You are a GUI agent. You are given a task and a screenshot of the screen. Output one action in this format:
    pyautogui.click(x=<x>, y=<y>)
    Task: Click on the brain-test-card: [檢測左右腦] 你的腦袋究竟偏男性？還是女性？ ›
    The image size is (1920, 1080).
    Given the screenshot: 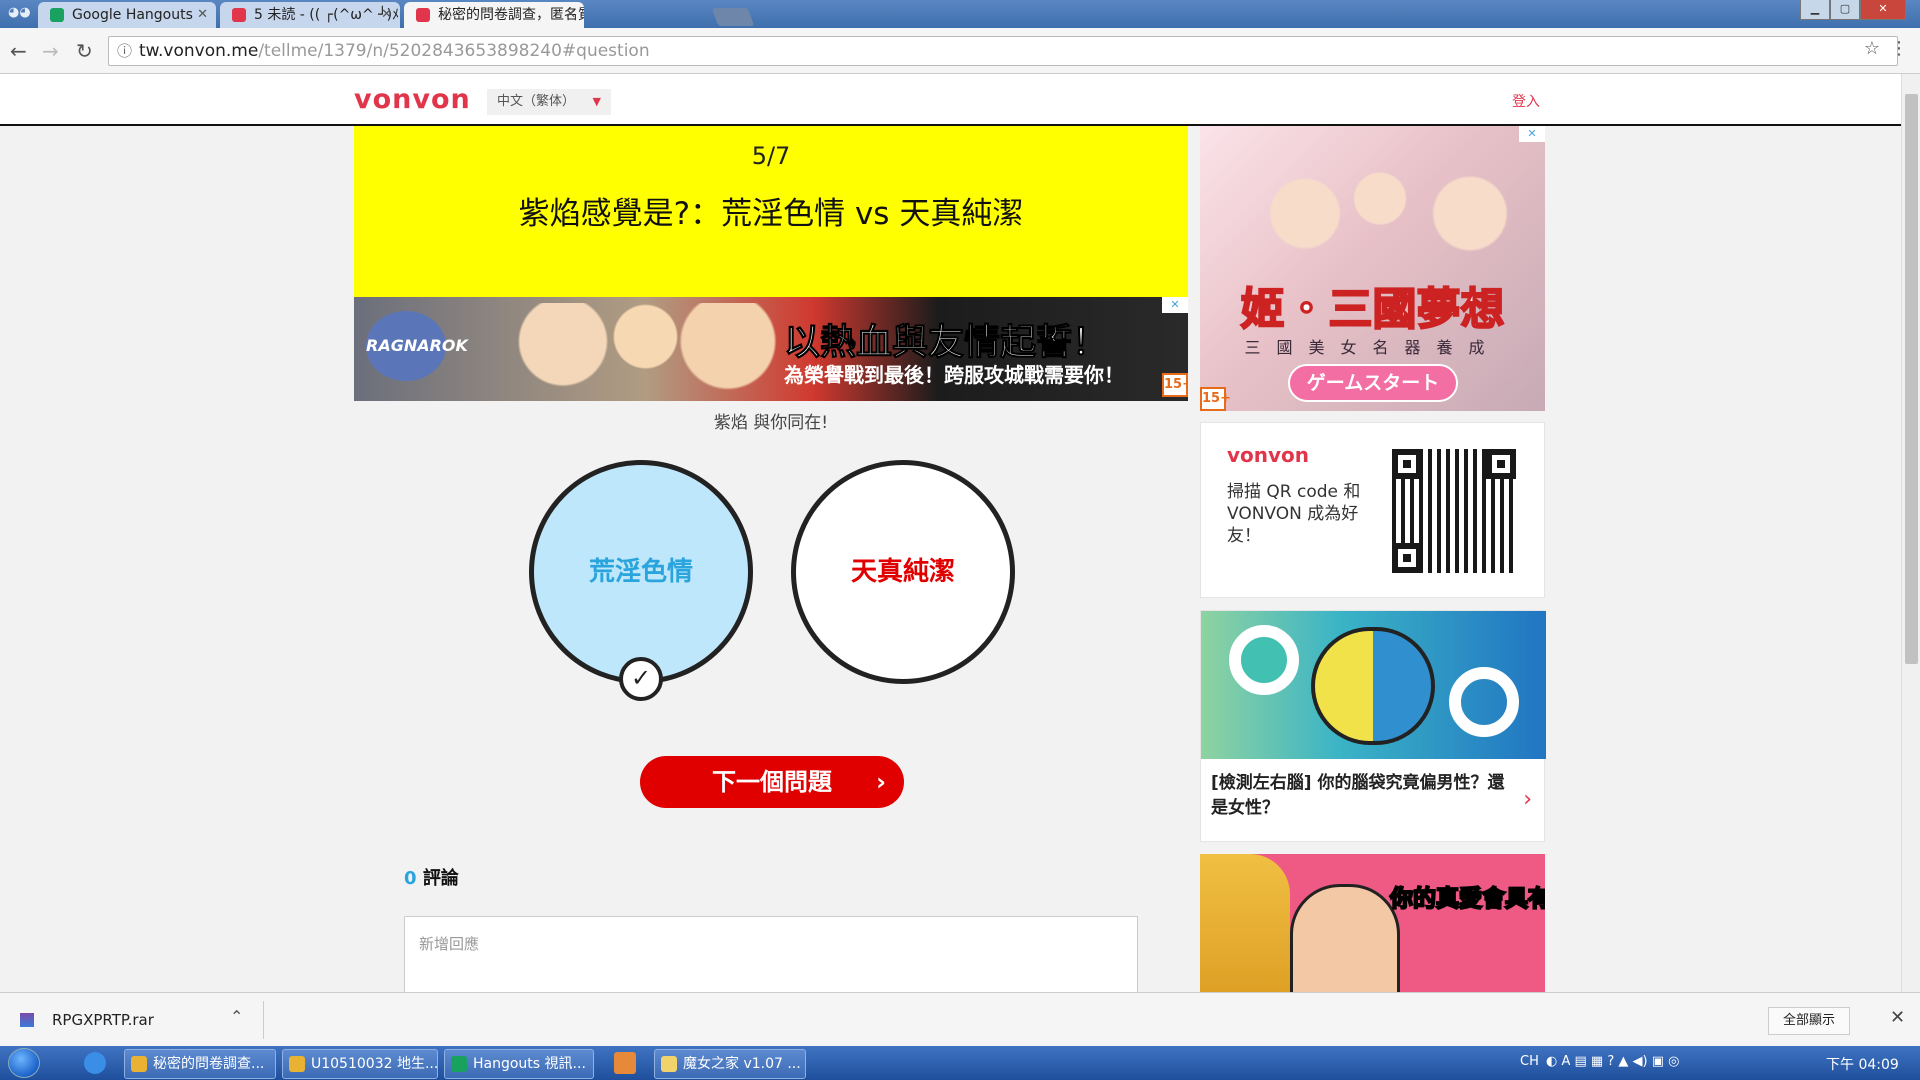 What is the action you would take?
    pyautogui.click(x=1373, y=726)
    